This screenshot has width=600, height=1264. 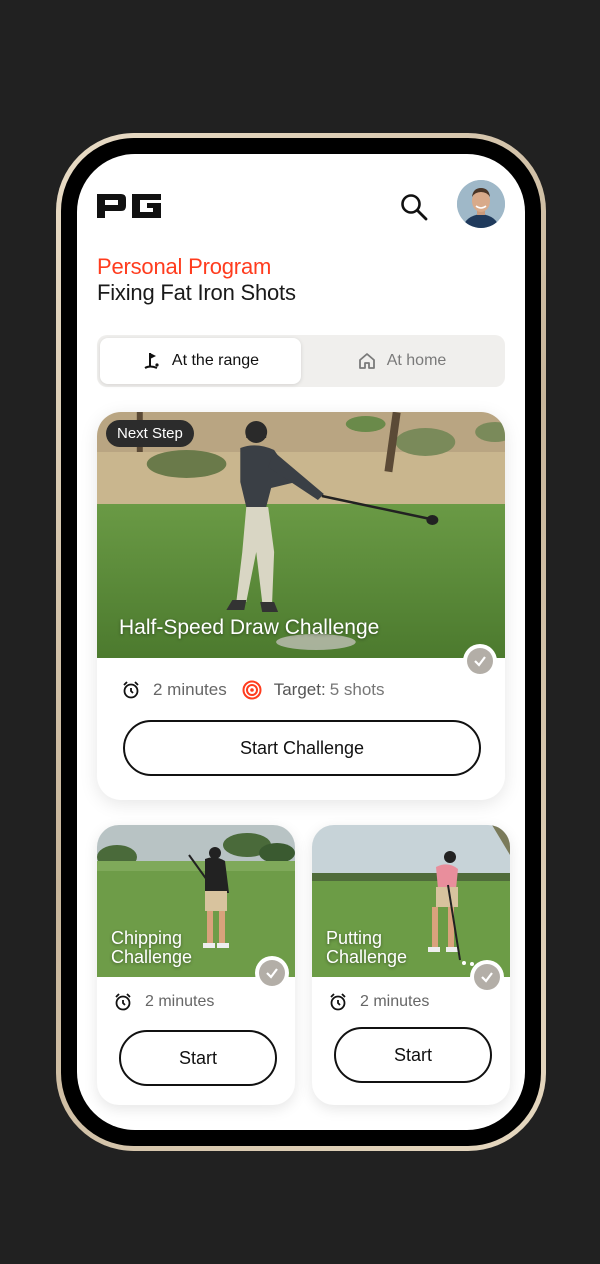 I want to click on featured-meta: 2 minutes Target: 5 shots, so click(x=253, y=690).